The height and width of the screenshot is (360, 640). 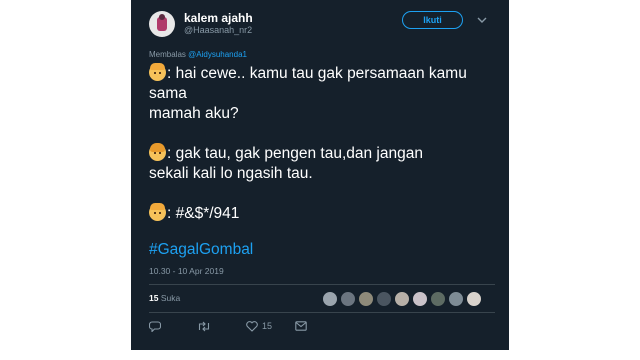 I want to click on author-handle: @Haasanah_nr2, so click(x=218, y=30).